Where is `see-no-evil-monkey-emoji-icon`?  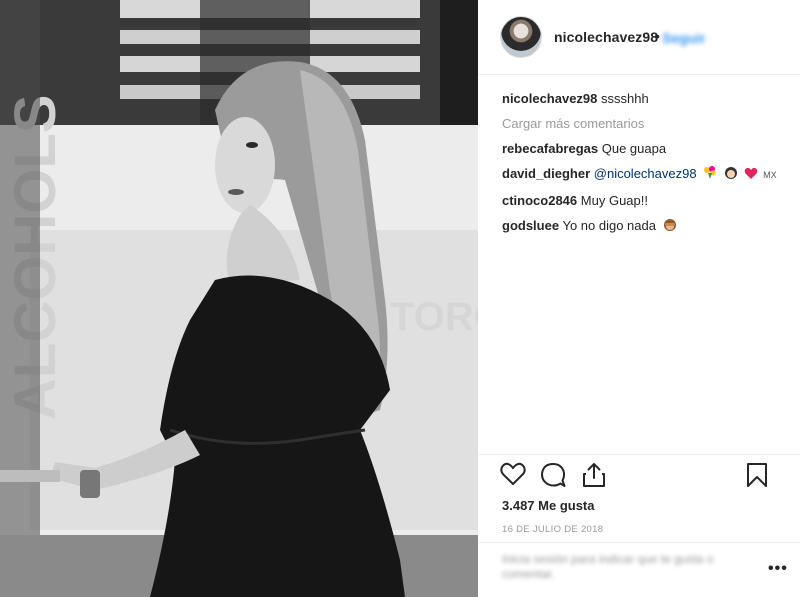 see-no-evil-monkey-emoji-icon is located at coordinates (670, 227).